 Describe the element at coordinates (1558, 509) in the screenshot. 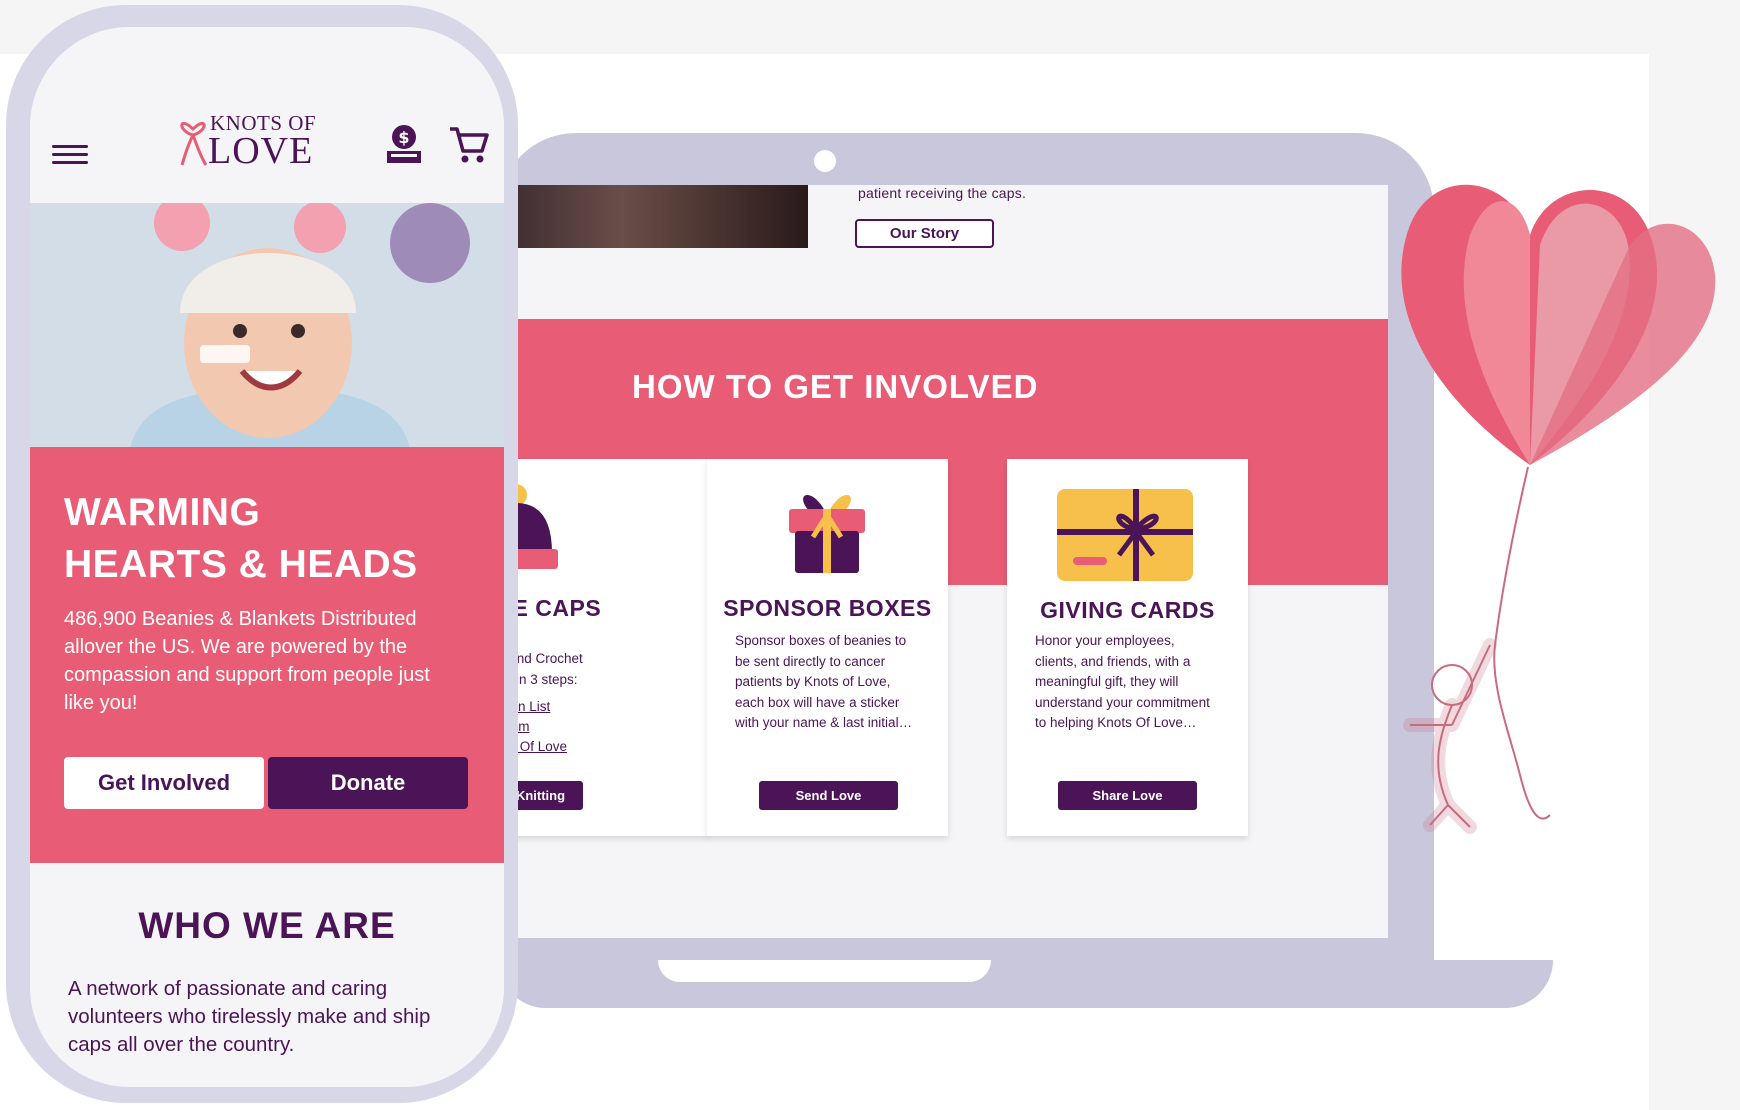

I see `heart-balloon-icon` at that location.